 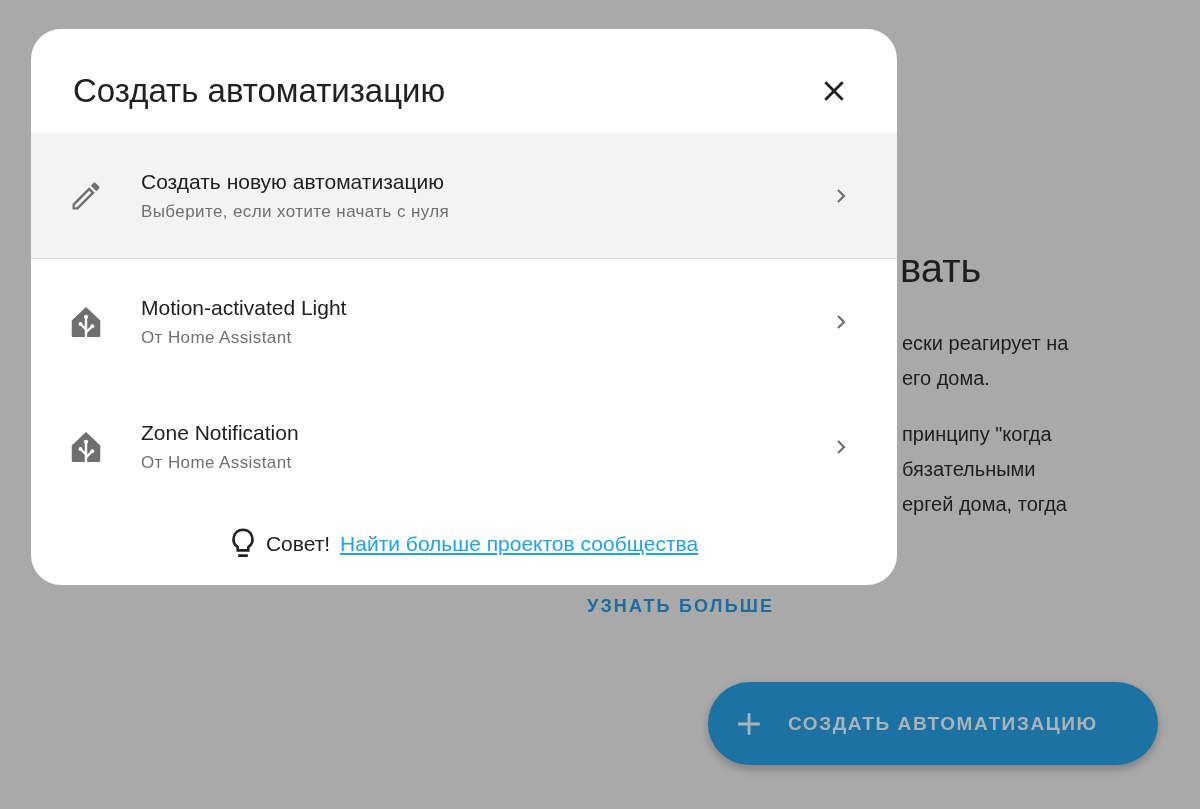 What do you see at coordinates (298, 544) in the screenshot?
I see `tip-label: Совет!` at bounding box center [298, 544].